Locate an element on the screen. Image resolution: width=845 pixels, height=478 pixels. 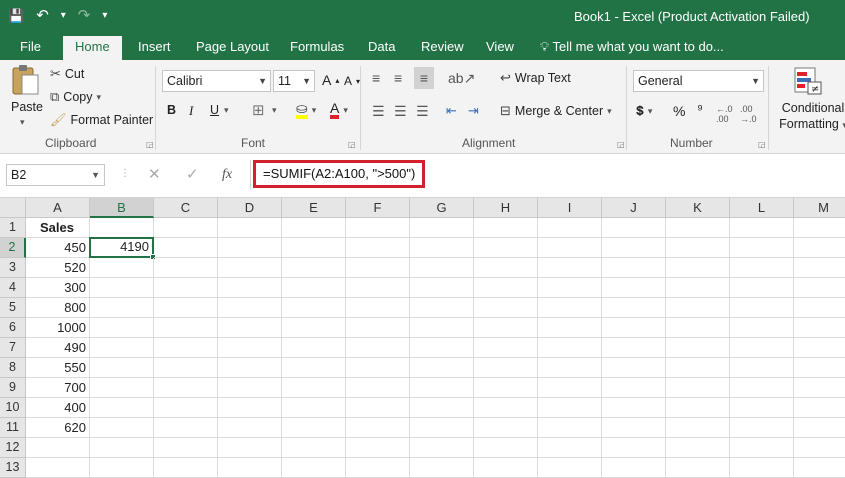
cell-h6 is located at coordinates (506, 328).